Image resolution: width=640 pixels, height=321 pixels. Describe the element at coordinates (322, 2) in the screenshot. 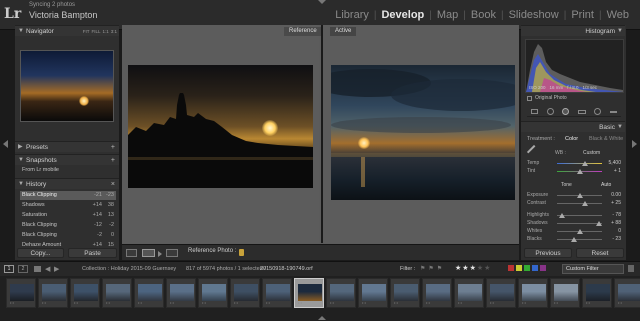

I see `hide-top-panel-triangle` at that location.